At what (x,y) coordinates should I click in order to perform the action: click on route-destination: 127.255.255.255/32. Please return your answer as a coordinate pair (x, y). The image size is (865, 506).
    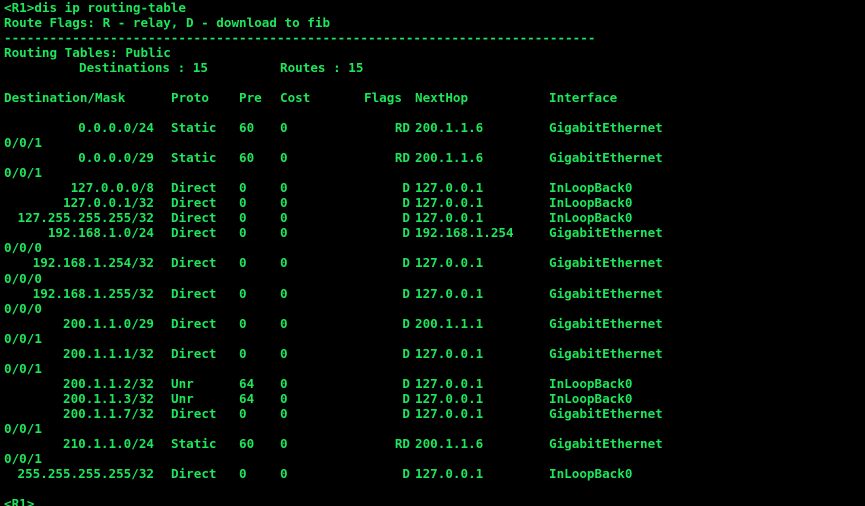
    Looking at the image, I should click on (85, 217).